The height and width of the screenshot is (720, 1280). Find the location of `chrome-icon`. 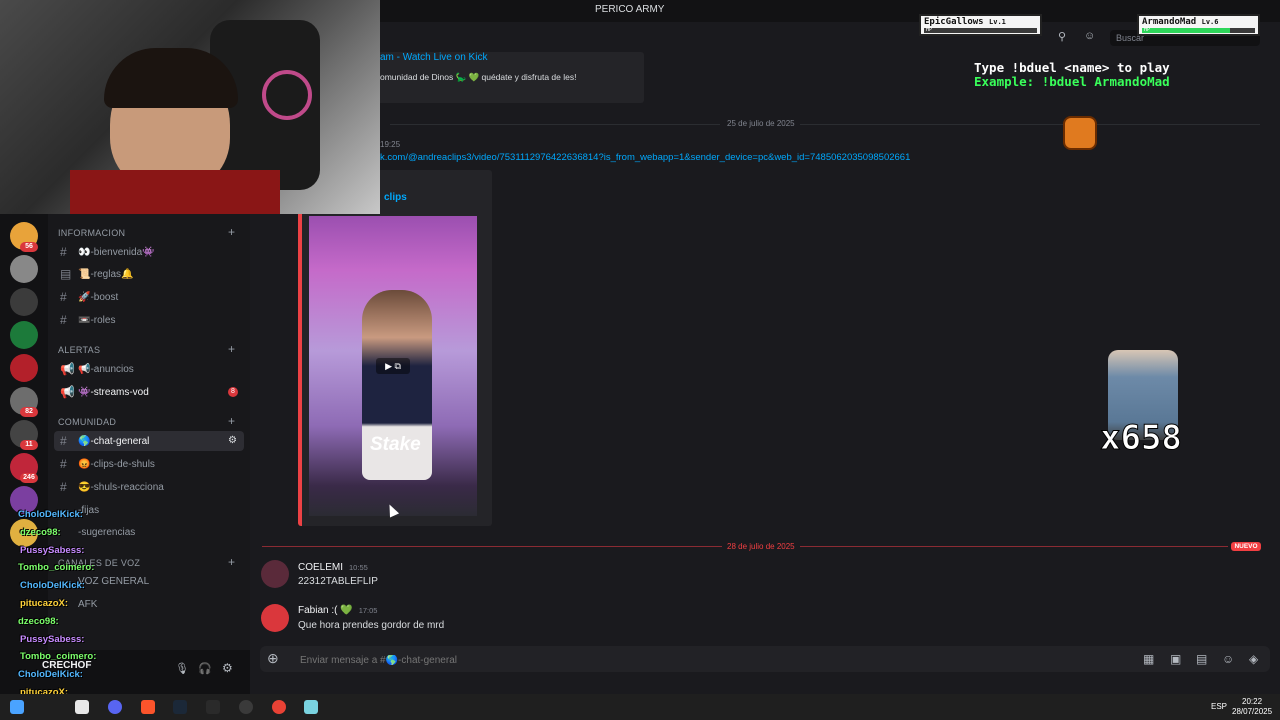

chrome-icon is located at coordinates (279, 707).